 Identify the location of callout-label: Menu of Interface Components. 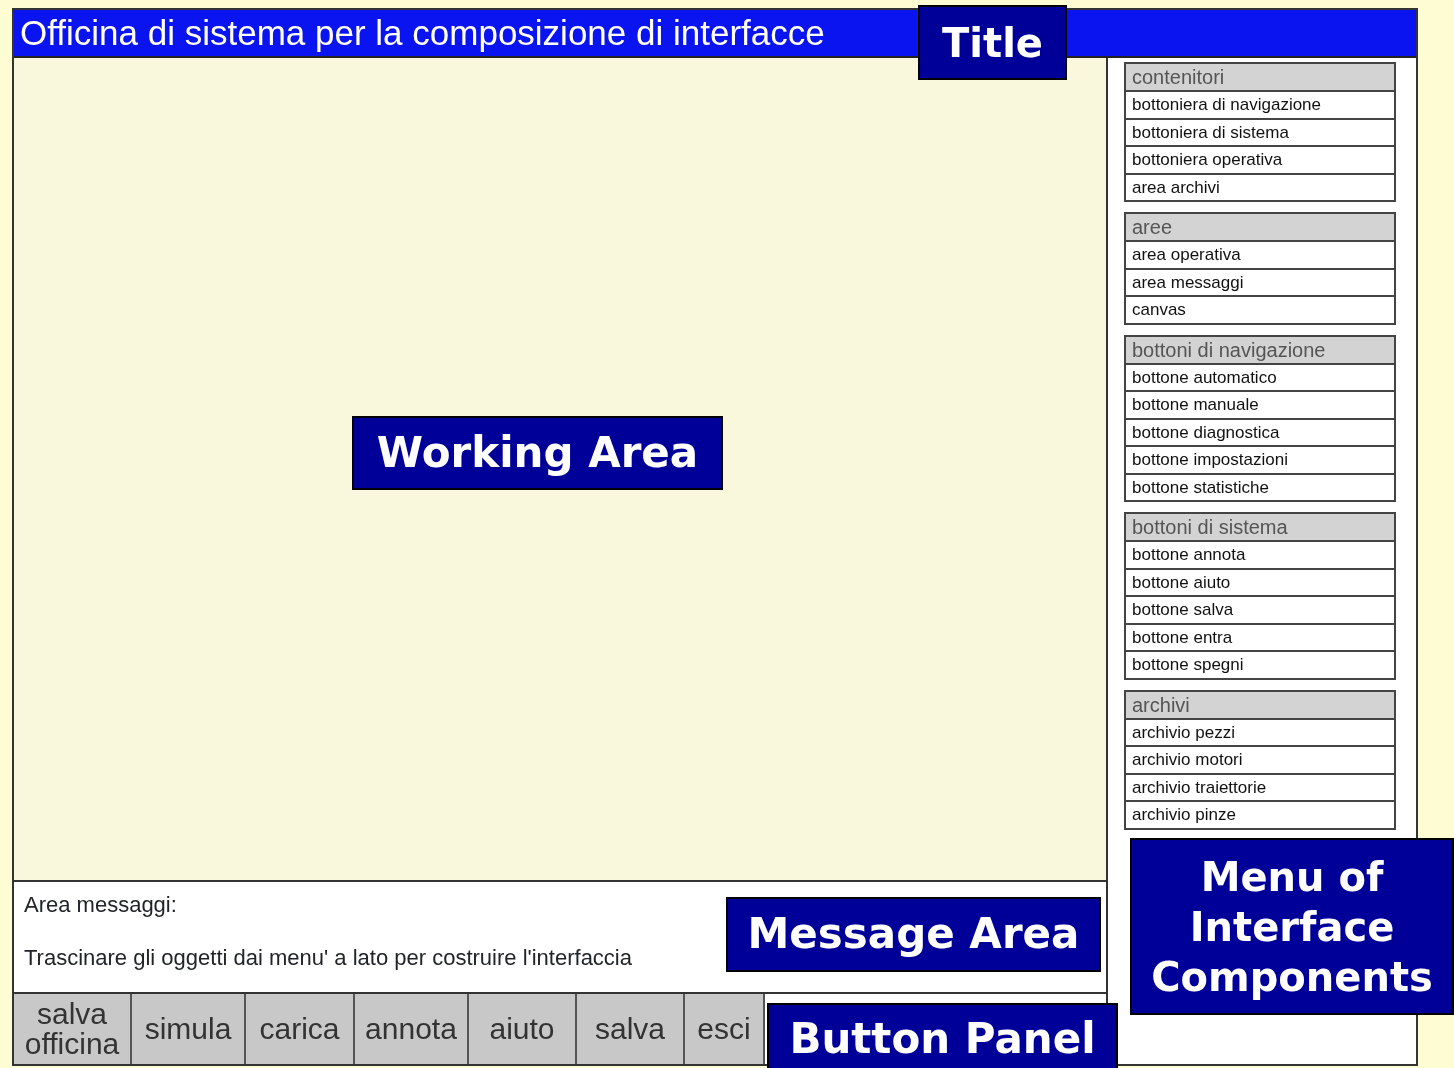
(1292, 926).